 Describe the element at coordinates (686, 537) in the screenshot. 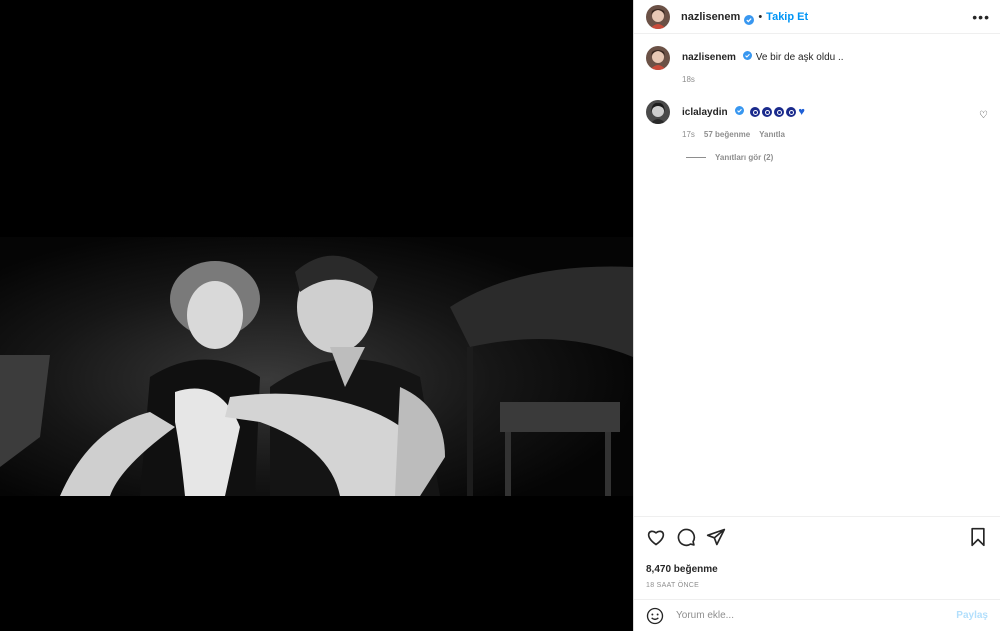

I see `comment-bubble-icon` at that location.